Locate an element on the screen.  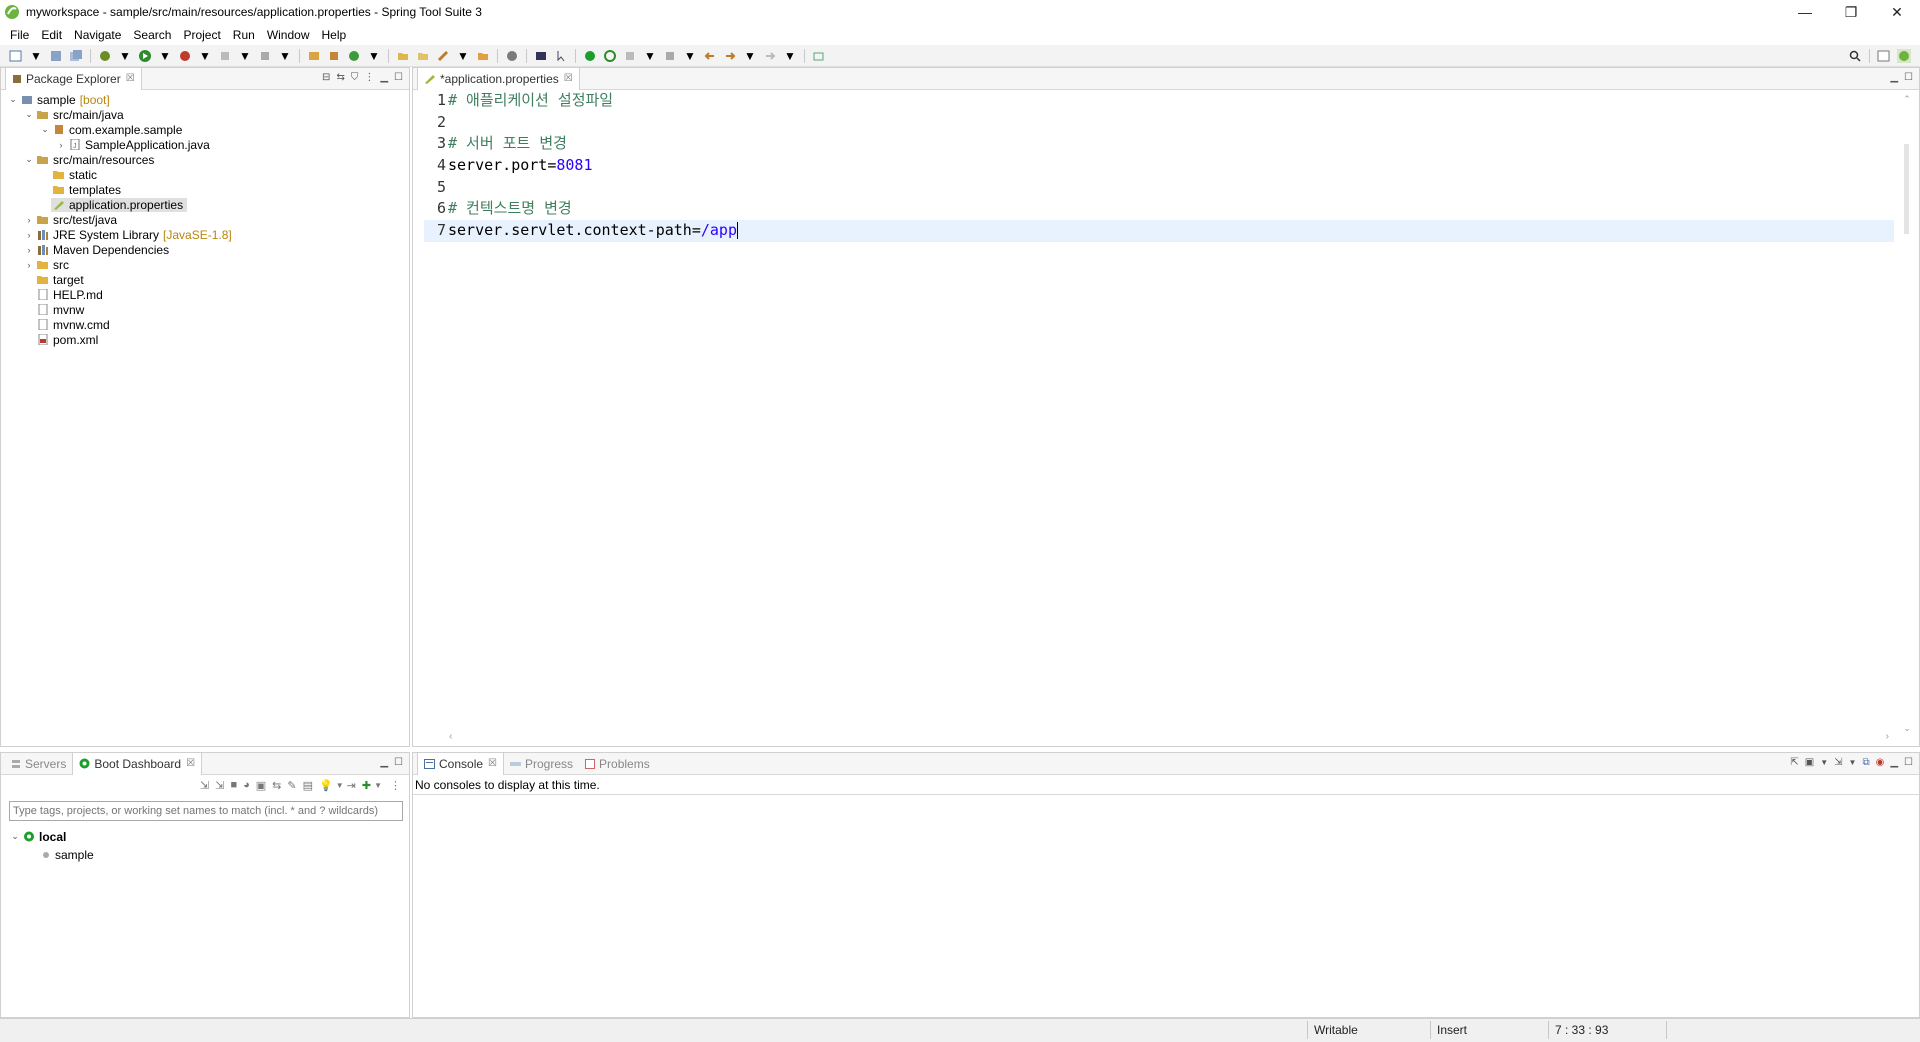
filter-input is located at coordinates (206, 811).